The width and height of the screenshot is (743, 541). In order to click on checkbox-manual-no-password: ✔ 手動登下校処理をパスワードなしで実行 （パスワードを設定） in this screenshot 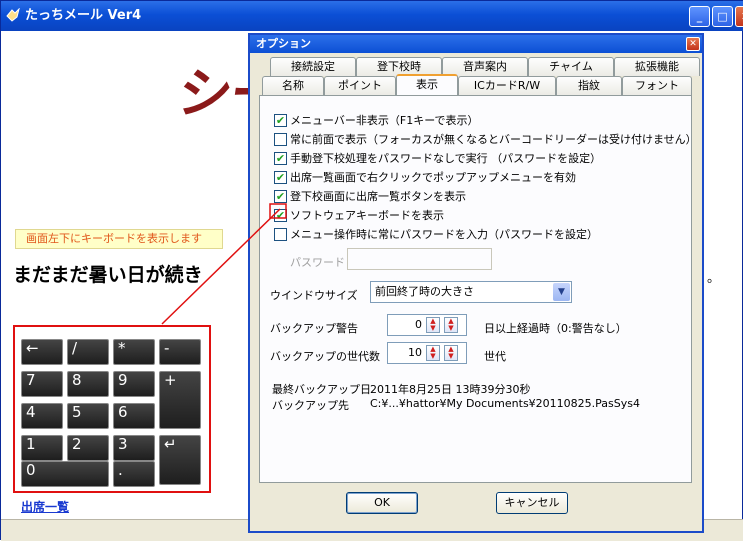, I will do `click(437, 158)`.